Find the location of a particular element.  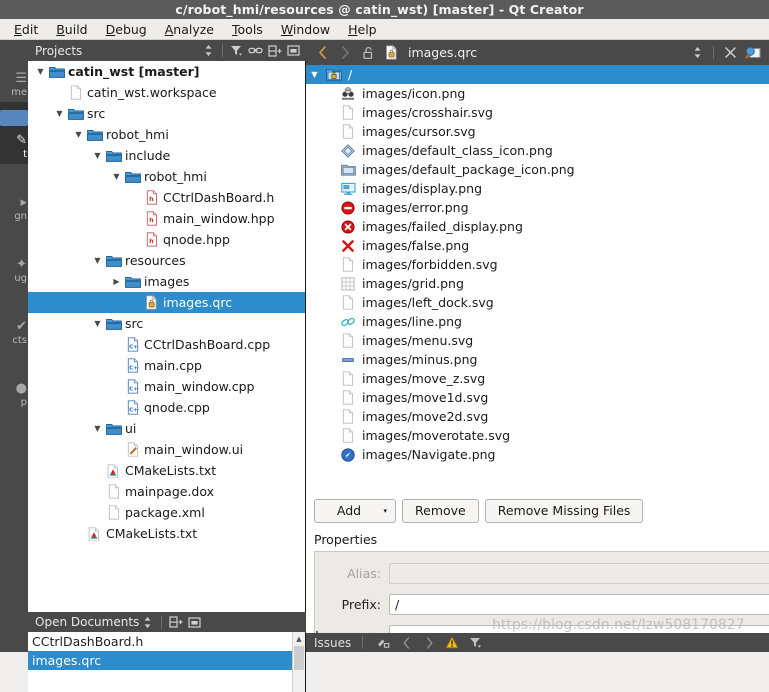

filter-icon is located at coordinates (236, 50).